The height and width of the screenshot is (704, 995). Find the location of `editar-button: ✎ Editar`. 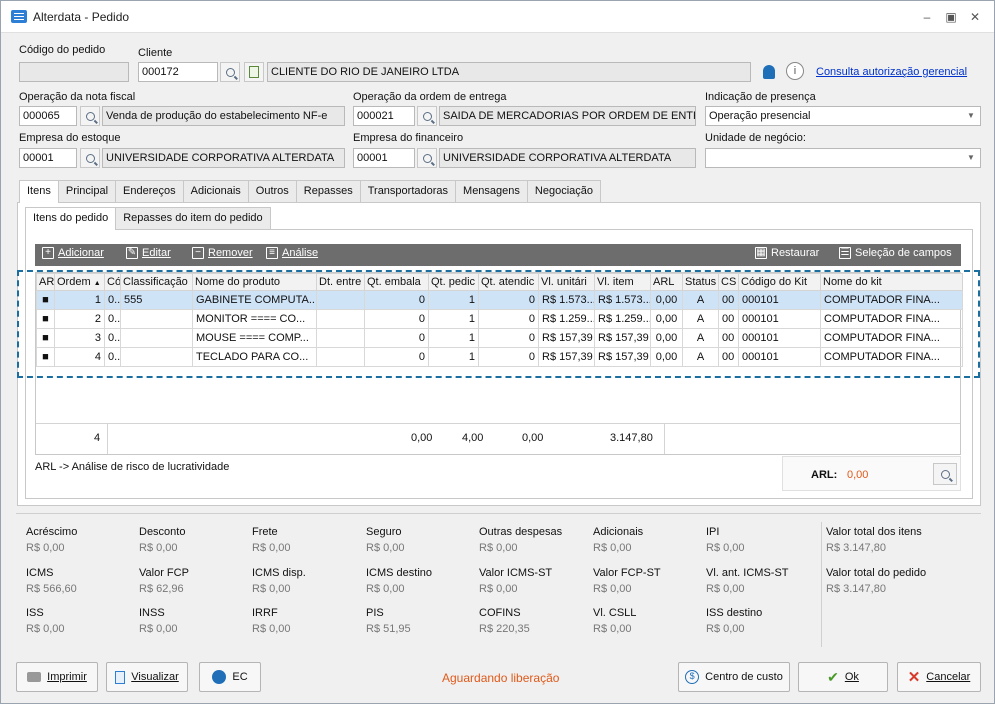

editar-button: ✎ Editar is located at coordinates (148, 253).